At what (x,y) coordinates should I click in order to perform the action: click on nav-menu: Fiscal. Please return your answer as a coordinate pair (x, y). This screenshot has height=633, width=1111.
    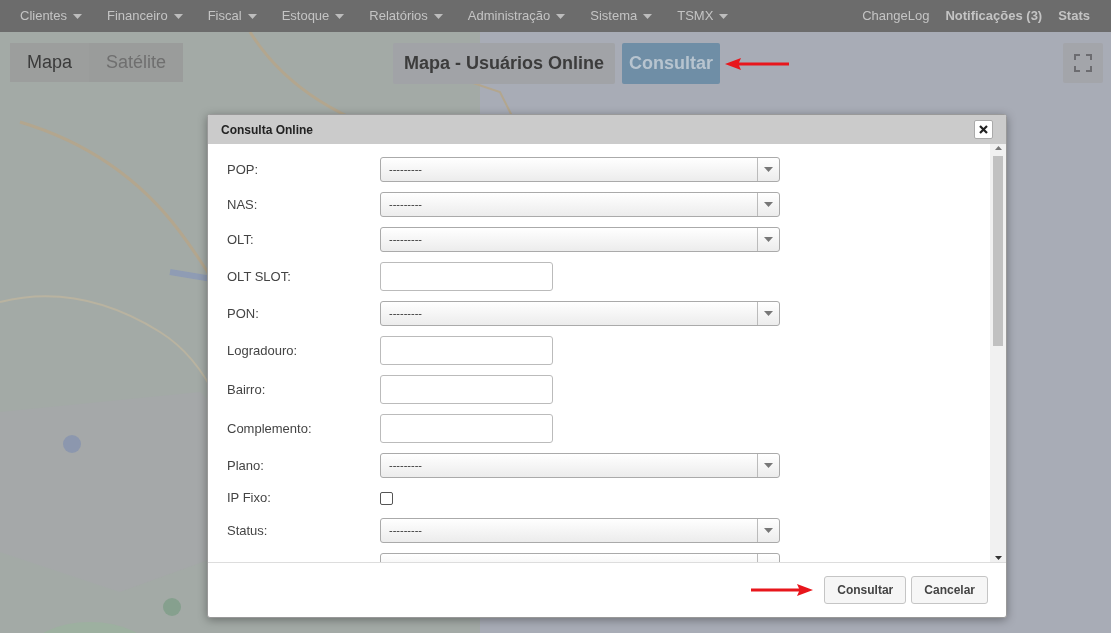
    Looking at the image, I should click on (232, 16).